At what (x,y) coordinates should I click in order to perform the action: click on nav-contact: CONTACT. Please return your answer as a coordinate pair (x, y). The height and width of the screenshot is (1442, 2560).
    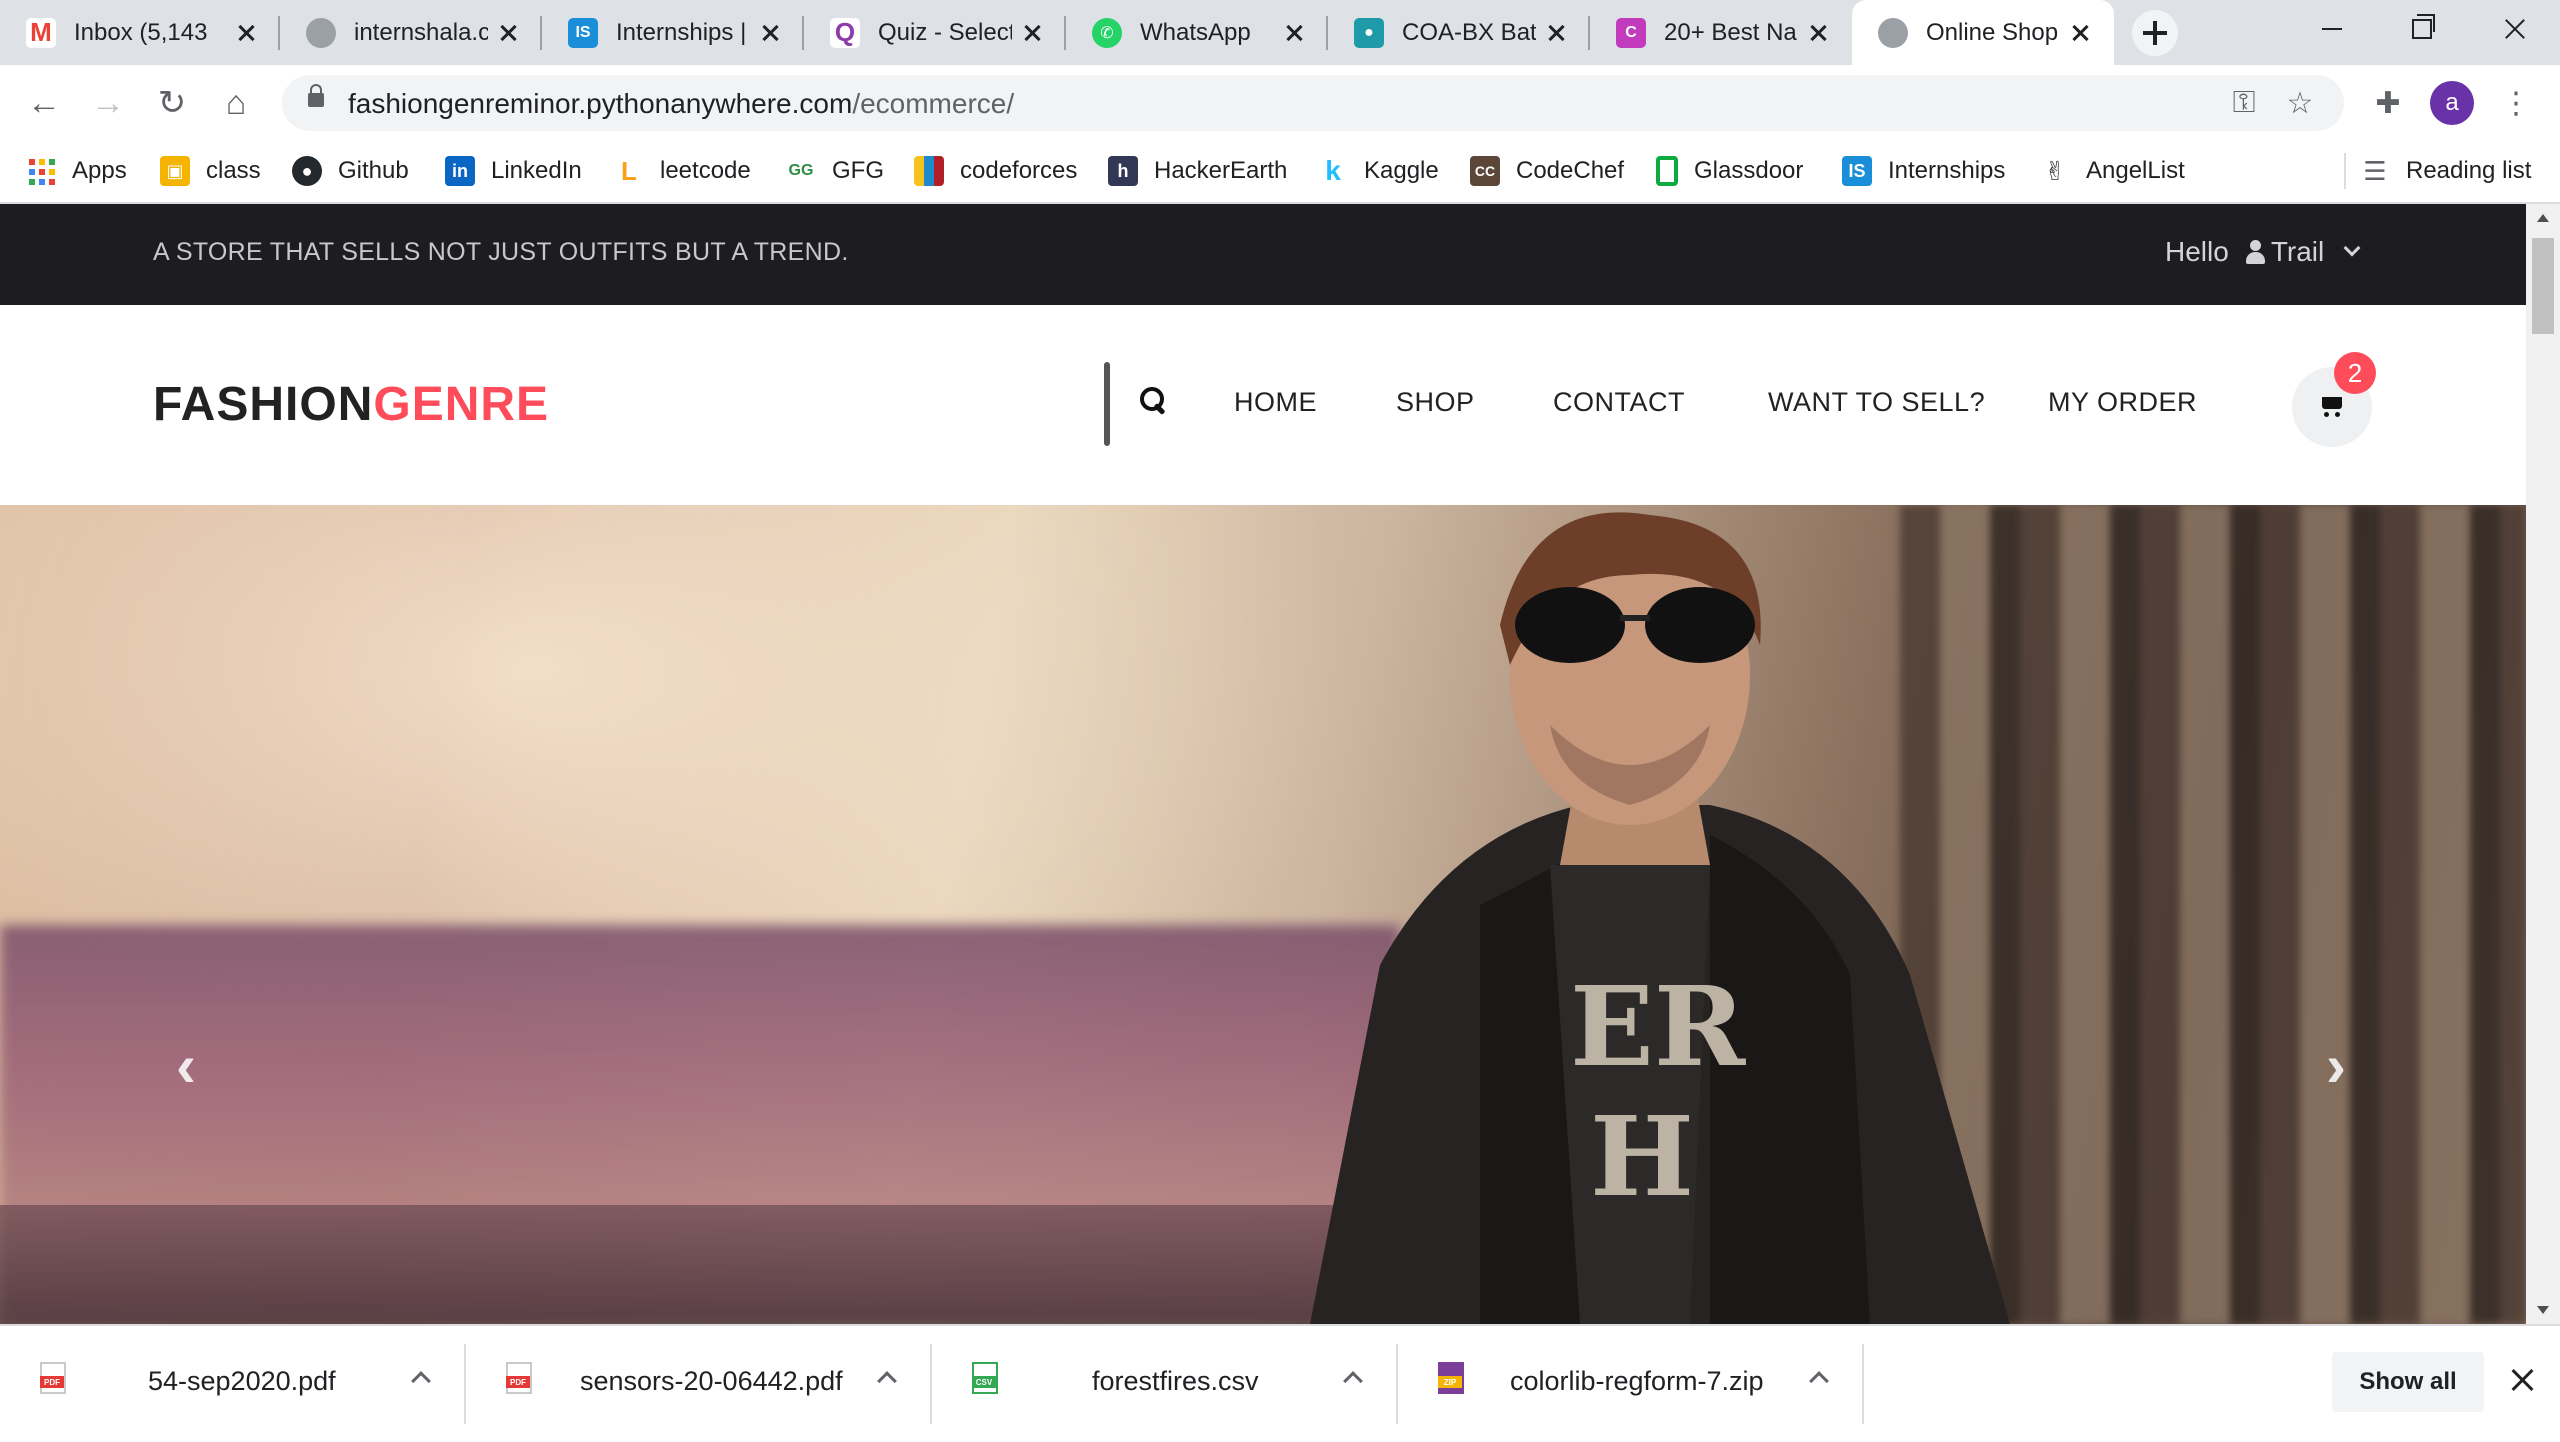
    Looking at the image, I should click on (1619, 402).